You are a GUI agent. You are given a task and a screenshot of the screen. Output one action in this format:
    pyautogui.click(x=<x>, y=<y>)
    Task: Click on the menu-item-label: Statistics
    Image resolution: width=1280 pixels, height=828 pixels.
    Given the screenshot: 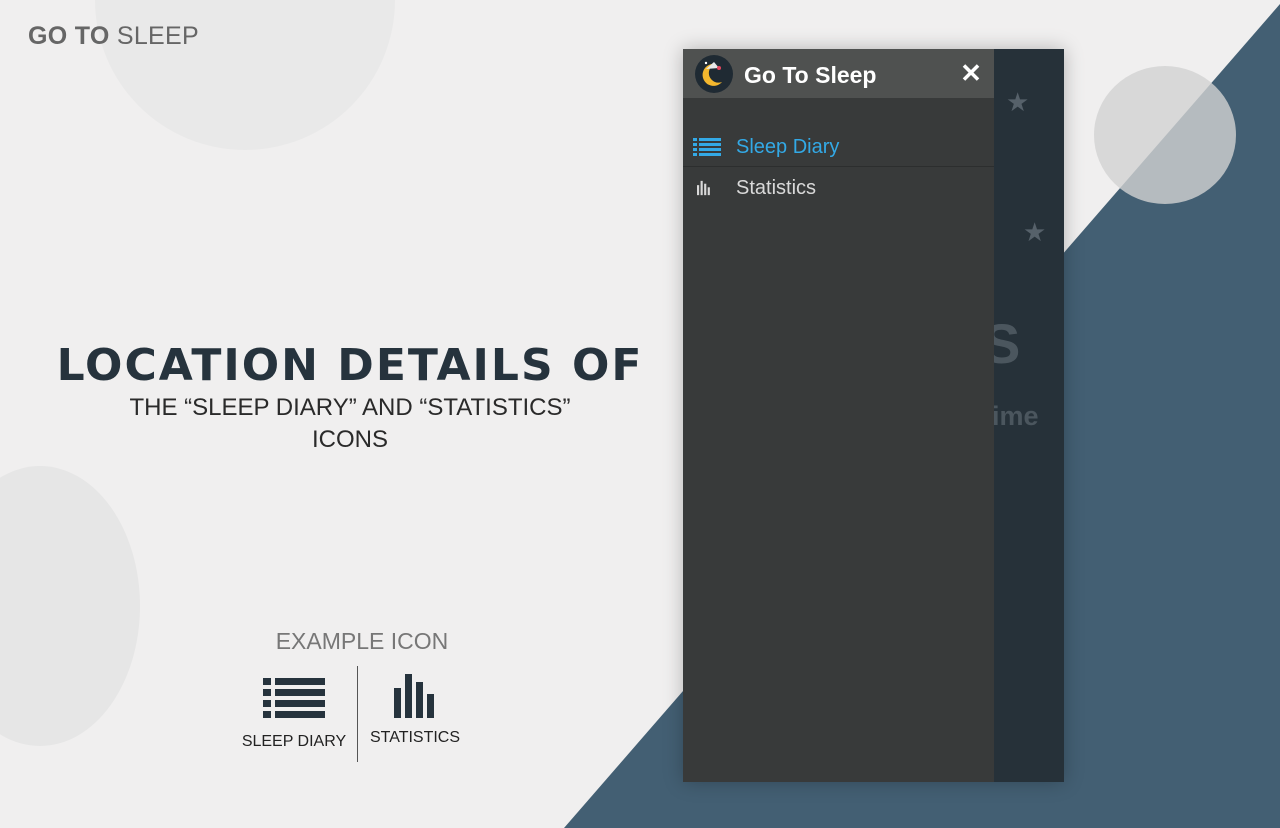 What is the action you would take?
    pyautogui.click(x=776, y=188)
    